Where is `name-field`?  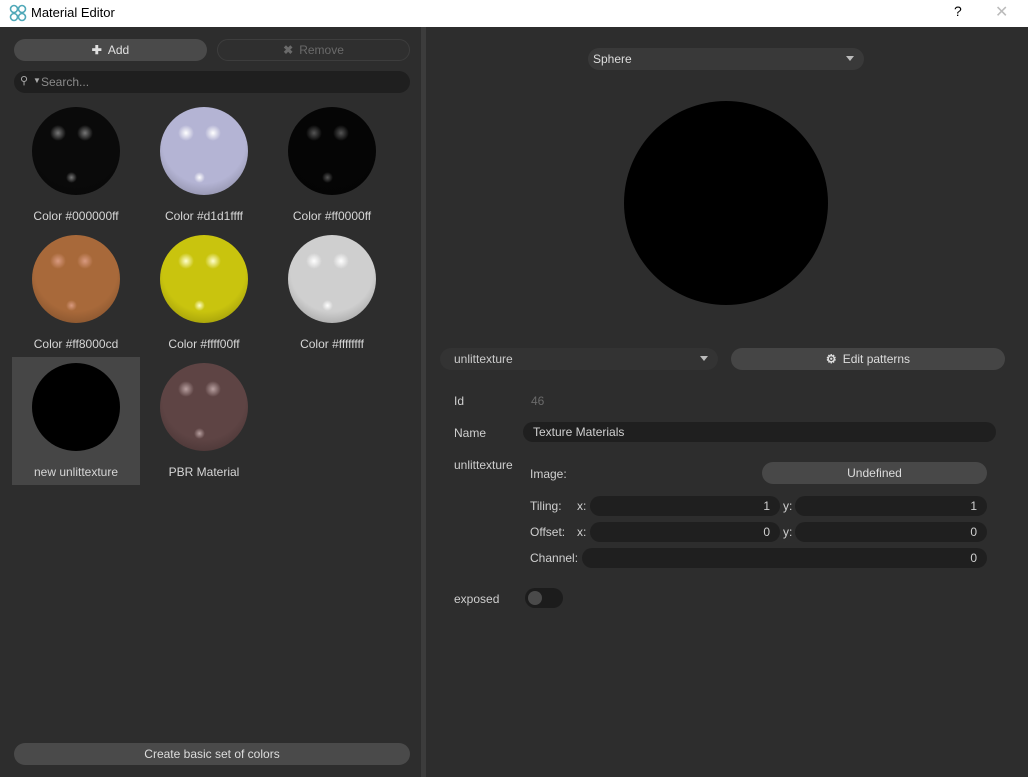 name-field is located at coordinates (759, 432).